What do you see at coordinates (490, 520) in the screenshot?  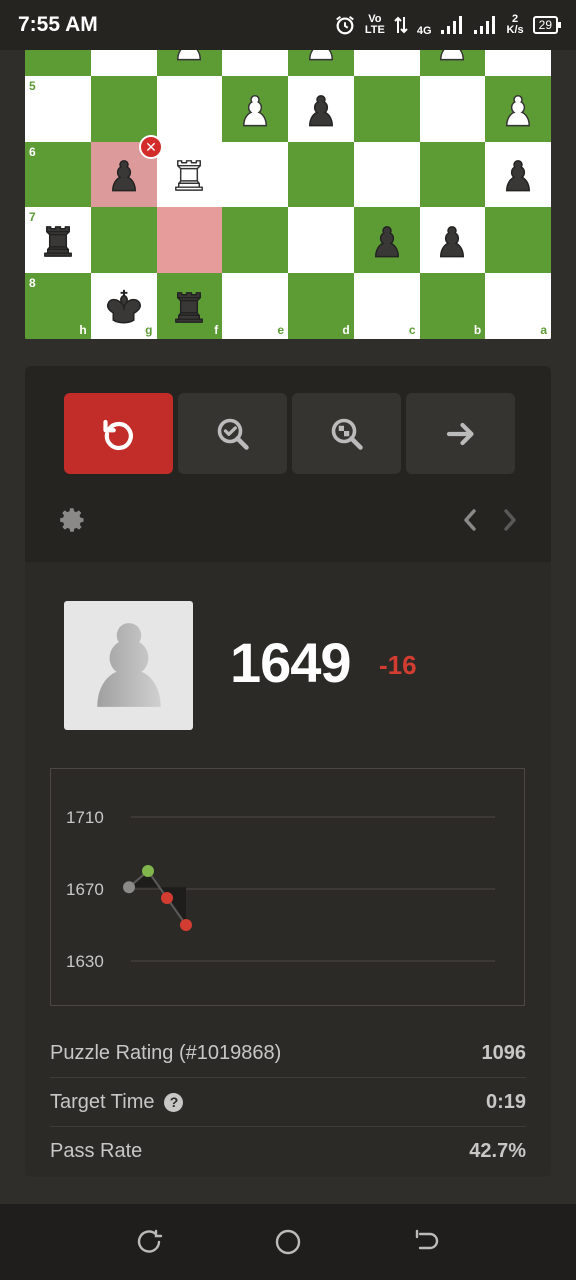 I see `move-navigation` at bounding box center [490, 520].